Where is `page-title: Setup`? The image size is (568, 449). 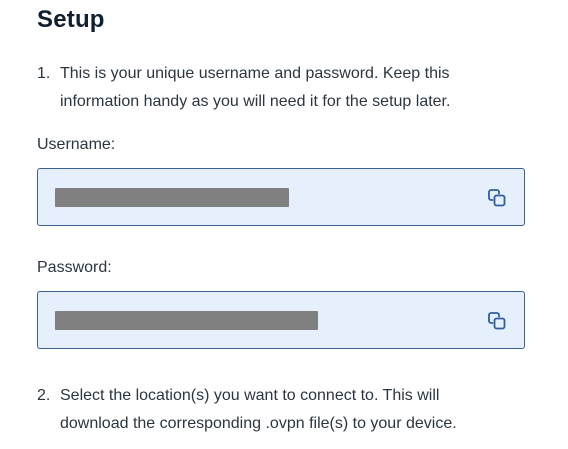
page-title: Setup is located at coordinates (71, 19).